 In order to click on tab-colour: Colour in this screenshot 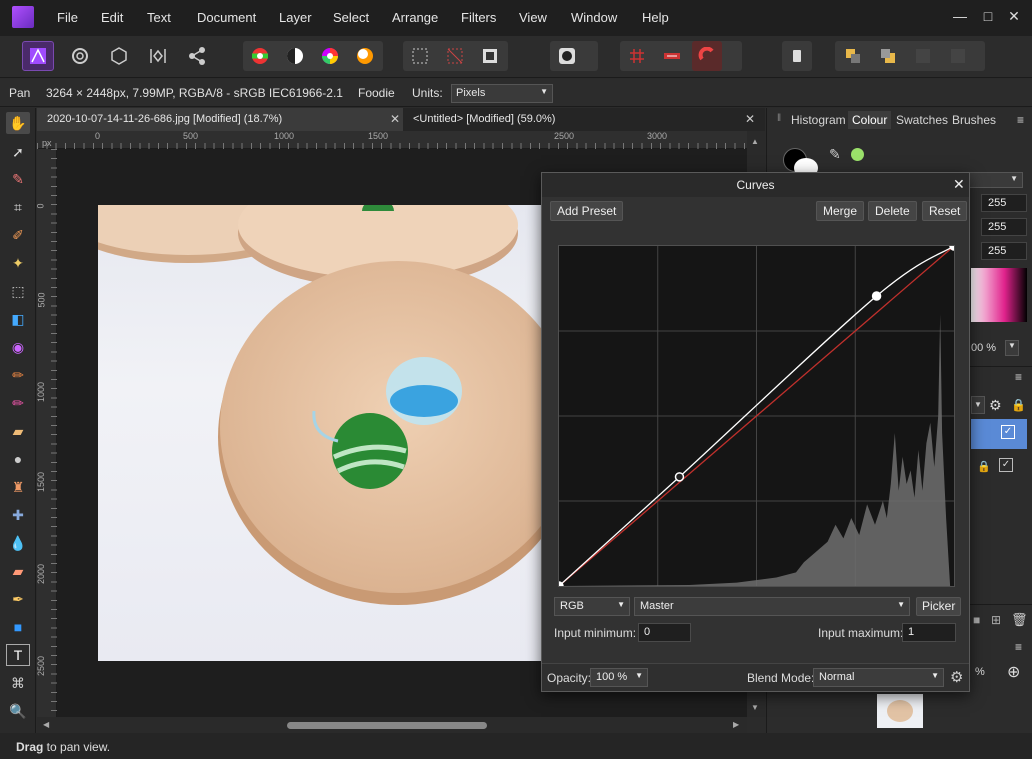, I will do `click(870, 120)`.